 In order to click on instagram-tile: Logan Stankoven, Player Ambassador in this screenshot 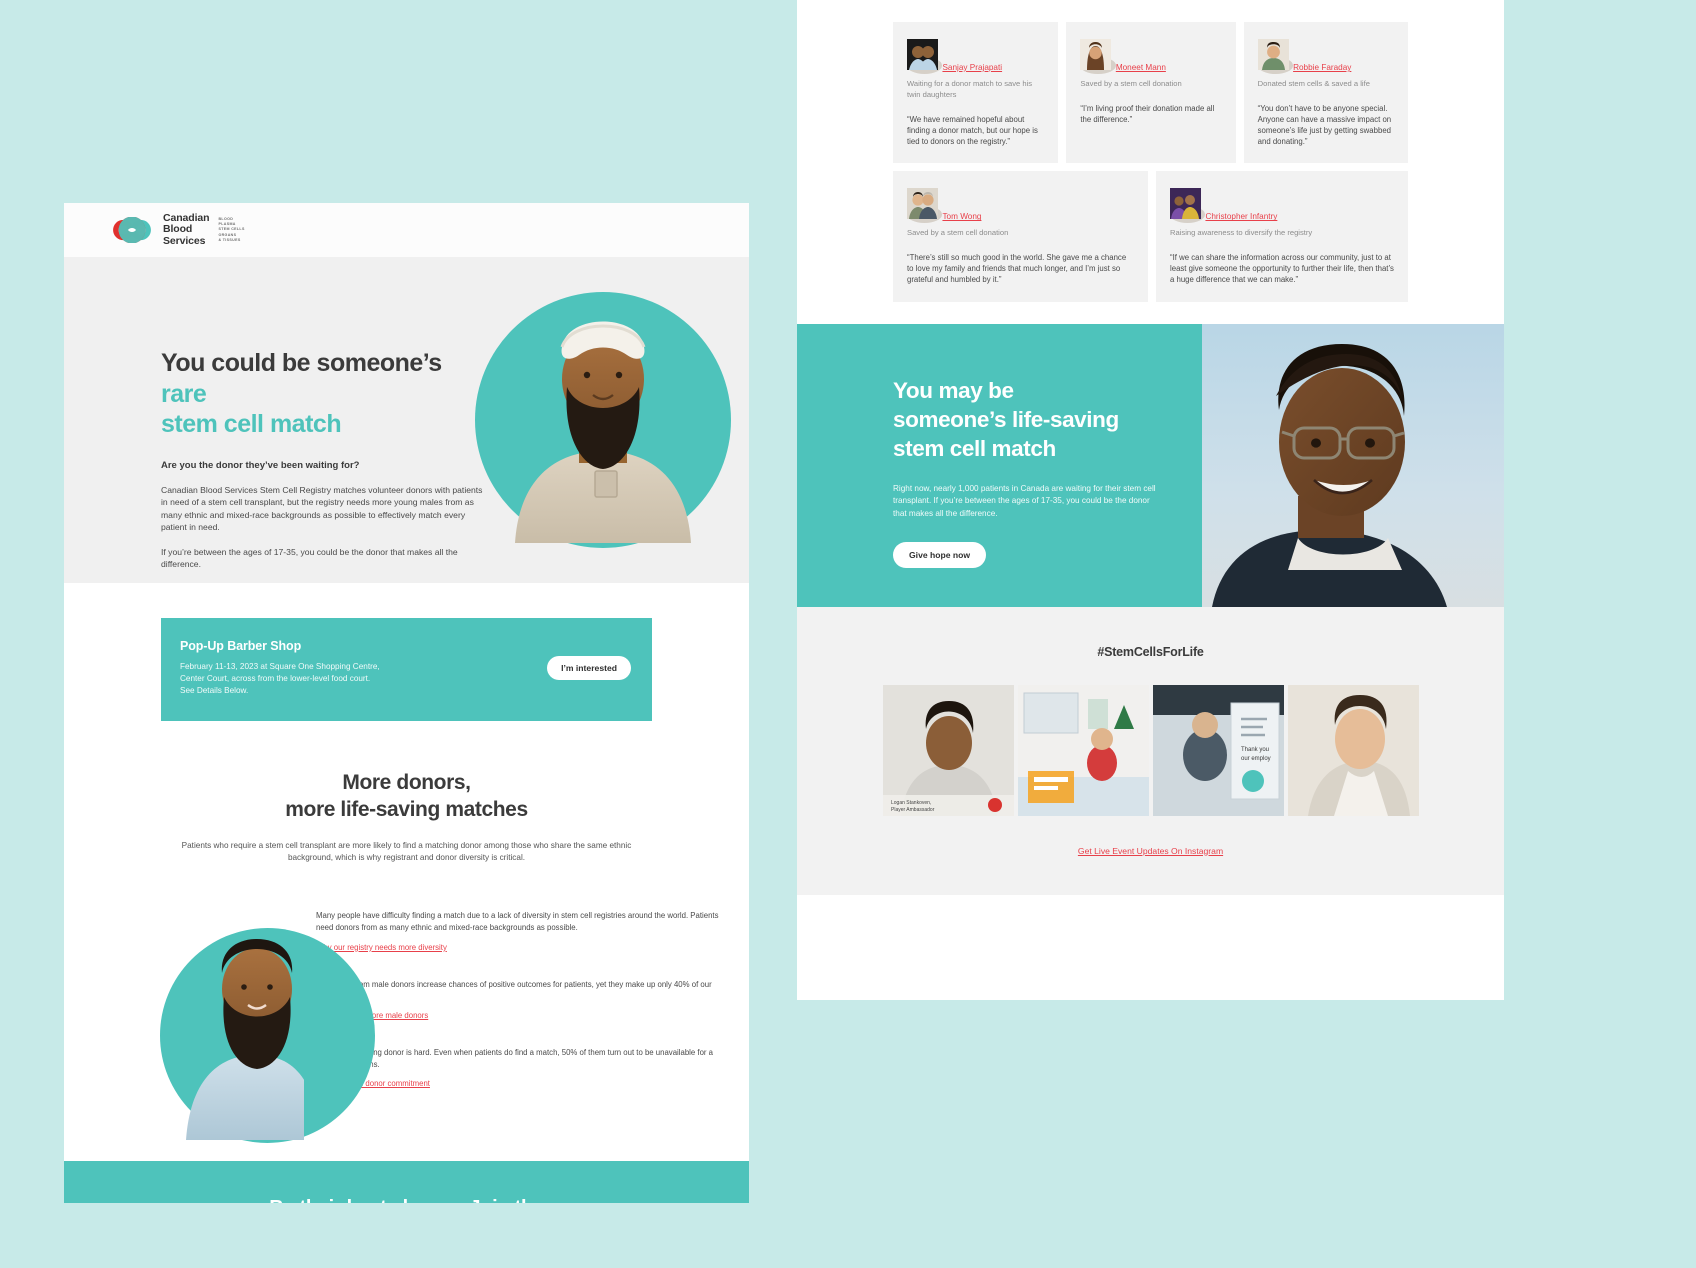, I will do `click(948, 750)`.